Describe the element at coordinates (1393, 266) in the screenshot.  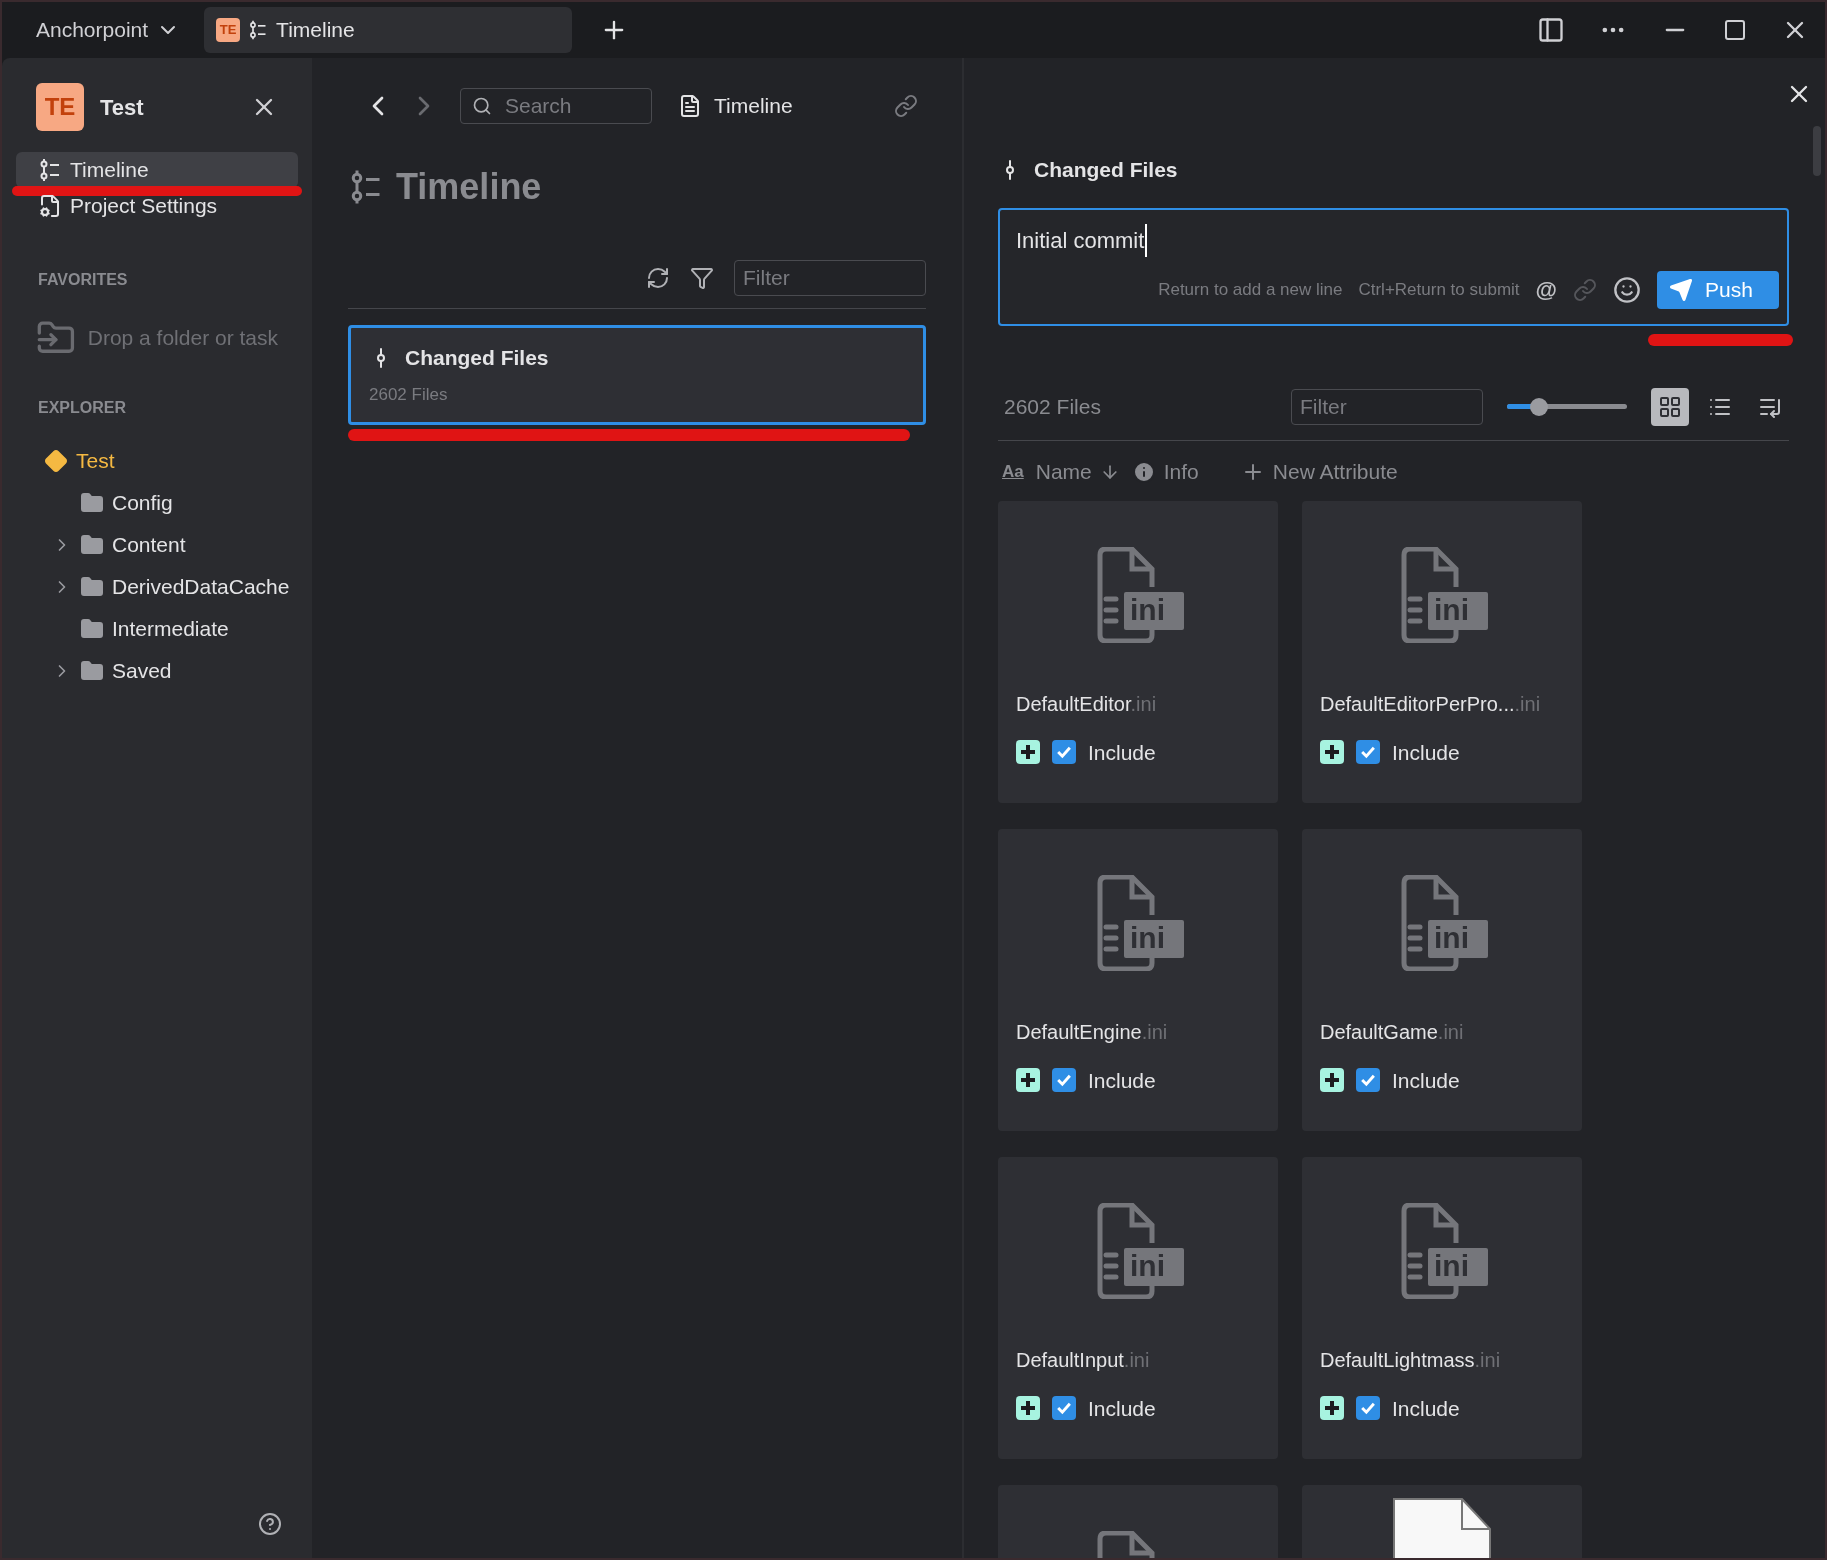
I see `comment-box: Initial commit Return to add a new line Ctrl+Return to submit @ Push` at that location.